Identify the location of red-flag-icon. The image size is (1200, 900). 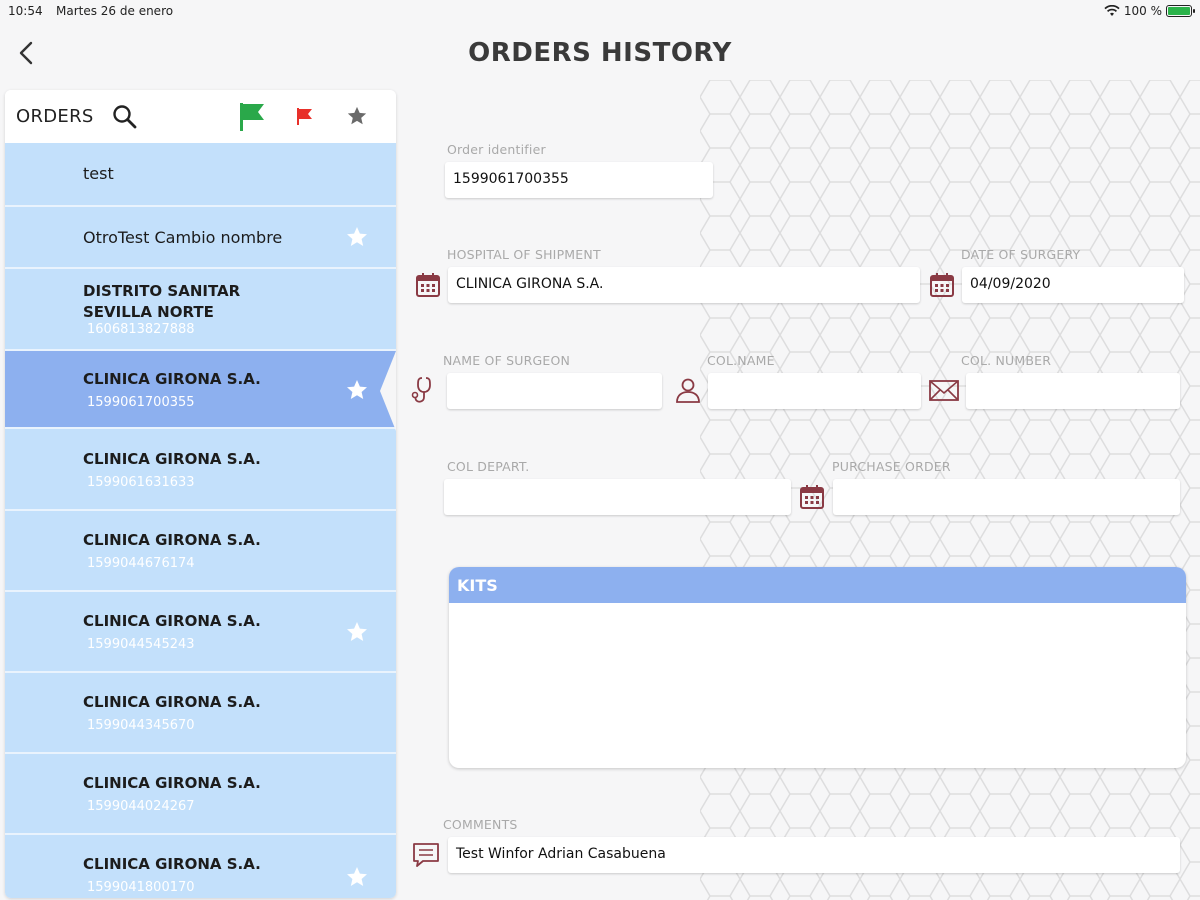
(305, 116).